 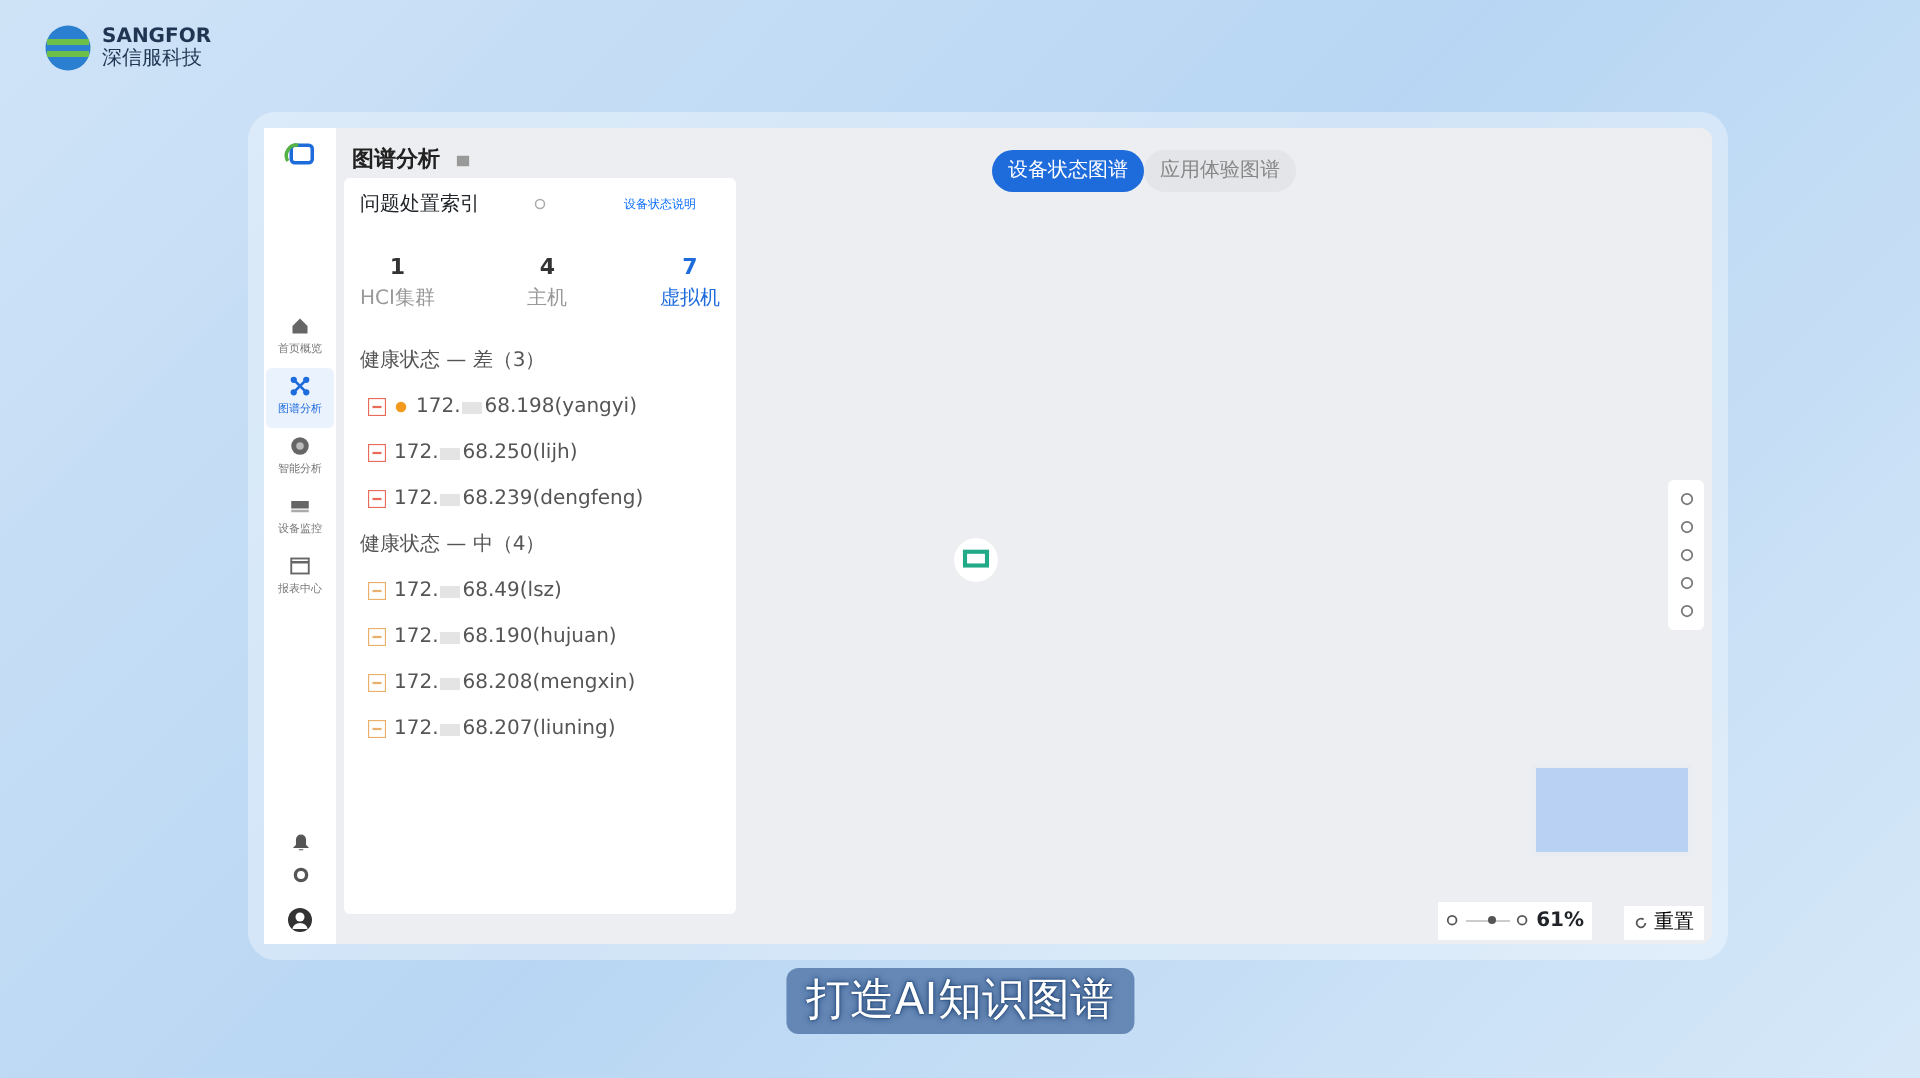 What do you see at coordinates (300, 154) in the screenshot?
I see `app-logo-icon` at bounding box center [300, 154].